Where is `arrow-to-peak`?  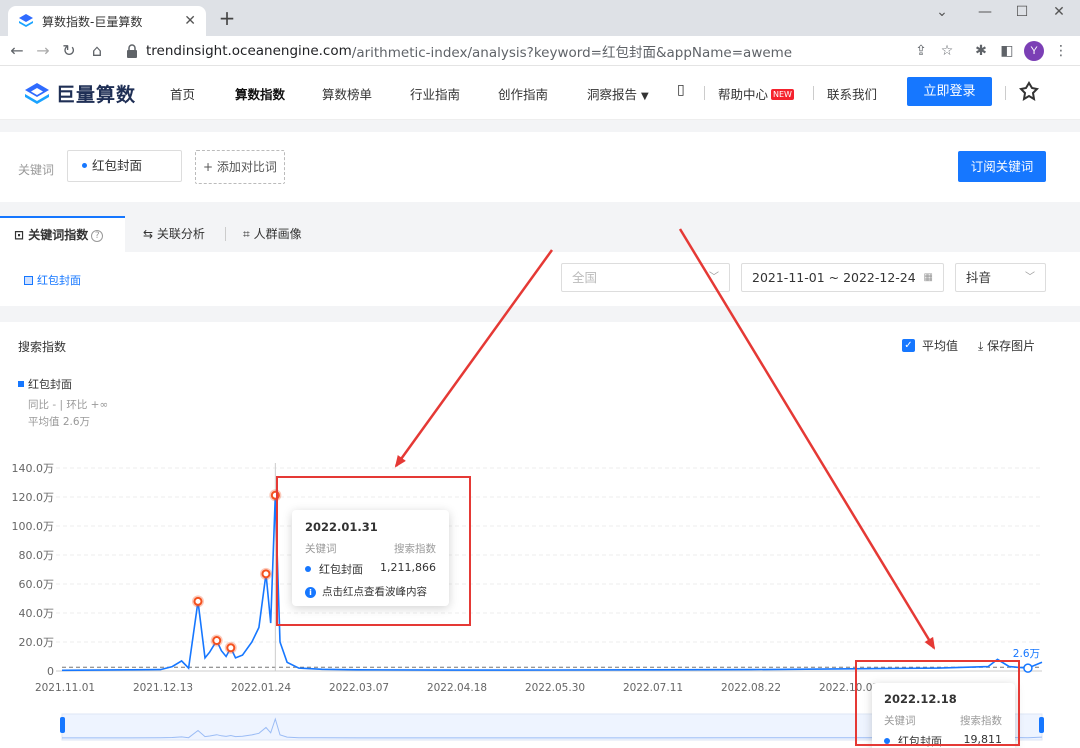
arrow-to-peak is located at coordinates (474, 358).